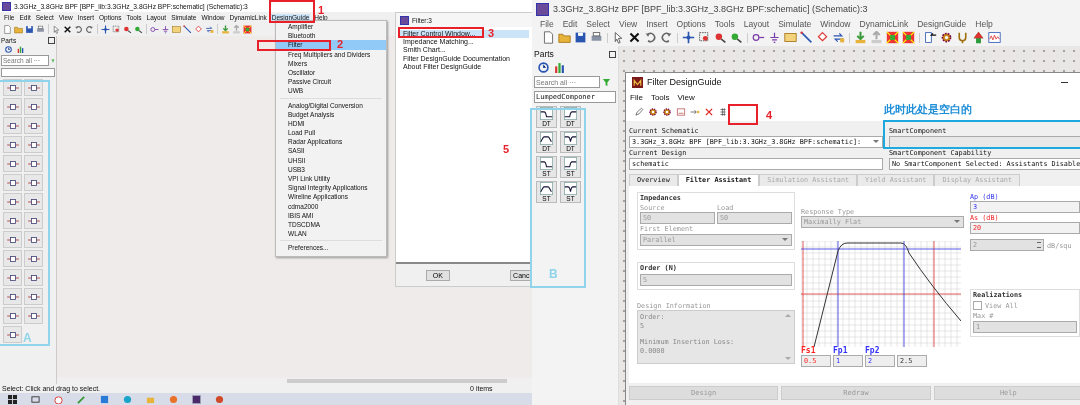  What do you see at coordinates (657, 23) in the screenshot?
I see `menu-item: Insert` at bounding box center [657, 23].